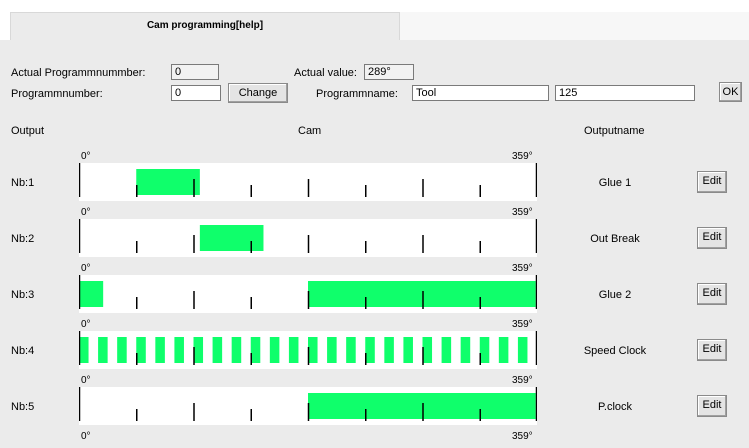 Image resolution: width=749 pixels, height=448 pixels. What do you see at coordinates (258, 93) in the screenshot?
I see `change-button: Change` at bounding box center [258, 93].